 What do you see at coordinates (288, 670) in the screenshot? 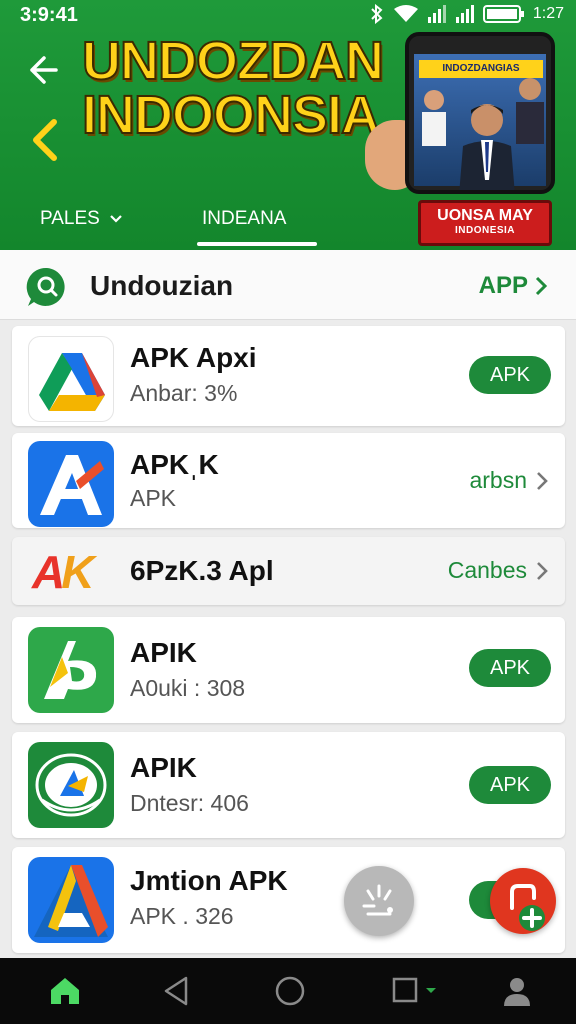
I see `list-item: APIK A0uki : 308 APK` at bounding box center [288, 670].